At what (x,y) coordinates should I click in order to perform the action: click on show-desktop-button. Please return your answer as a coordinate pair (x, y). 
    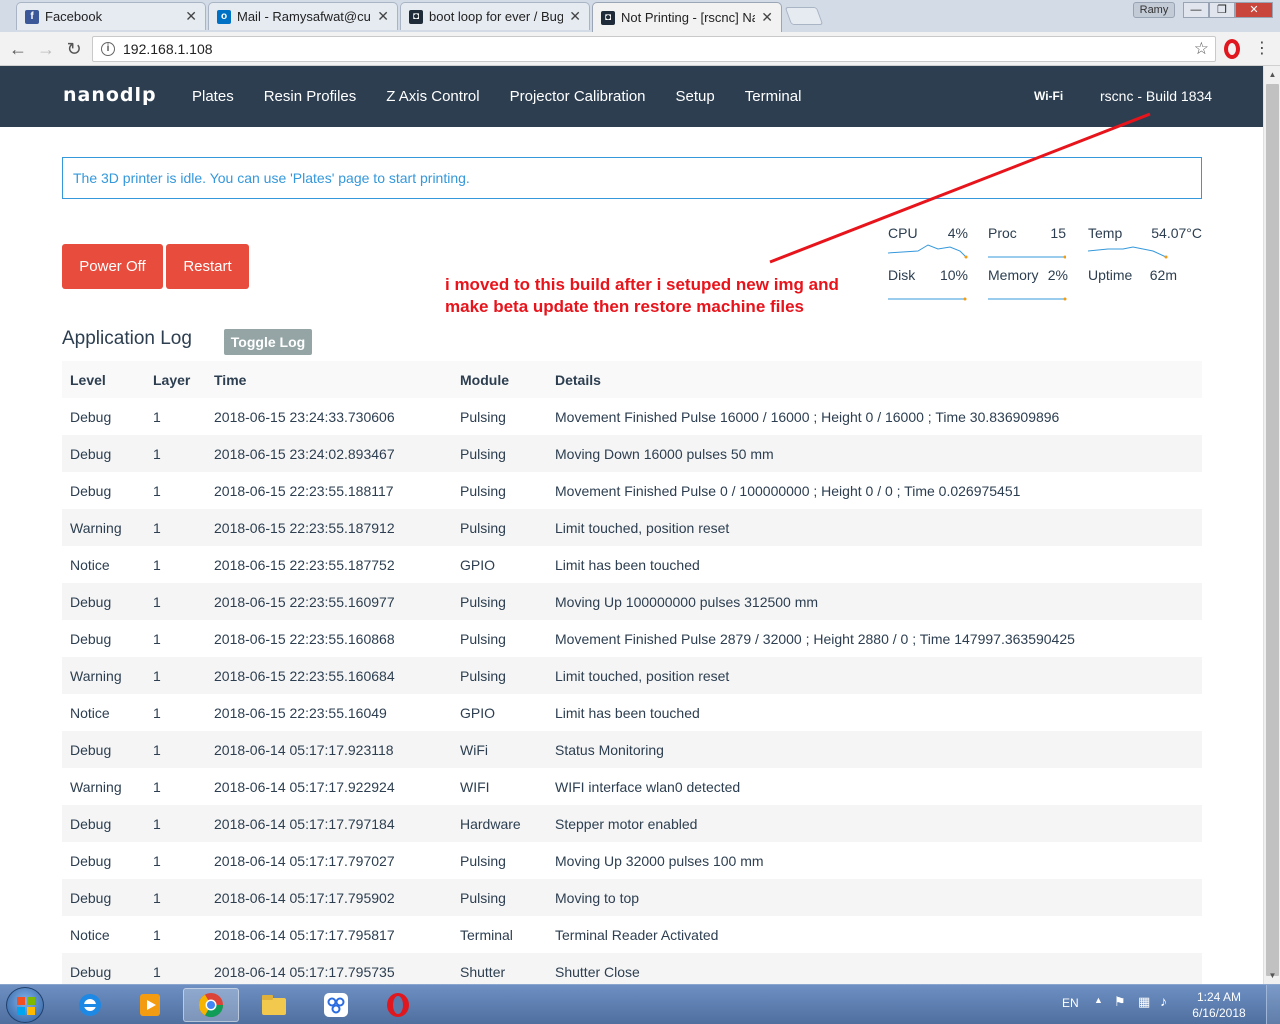
    Looking at the image, I should click on (1273, 1004).